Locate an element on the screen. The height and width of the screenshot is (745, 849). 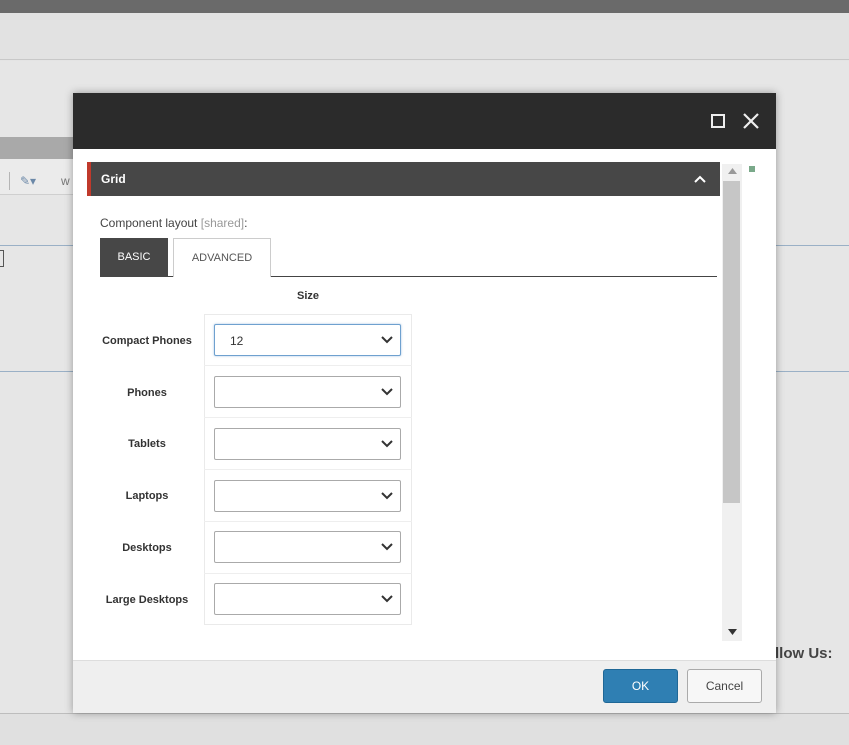
chevron-up-icon is located at coordinates (700, 179).